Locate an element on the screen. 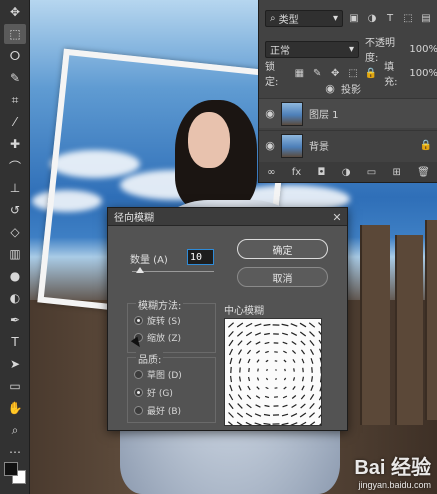 This screenshot has width=437, height=494. layer-name: 背景 is located at coordinates (319, 147).